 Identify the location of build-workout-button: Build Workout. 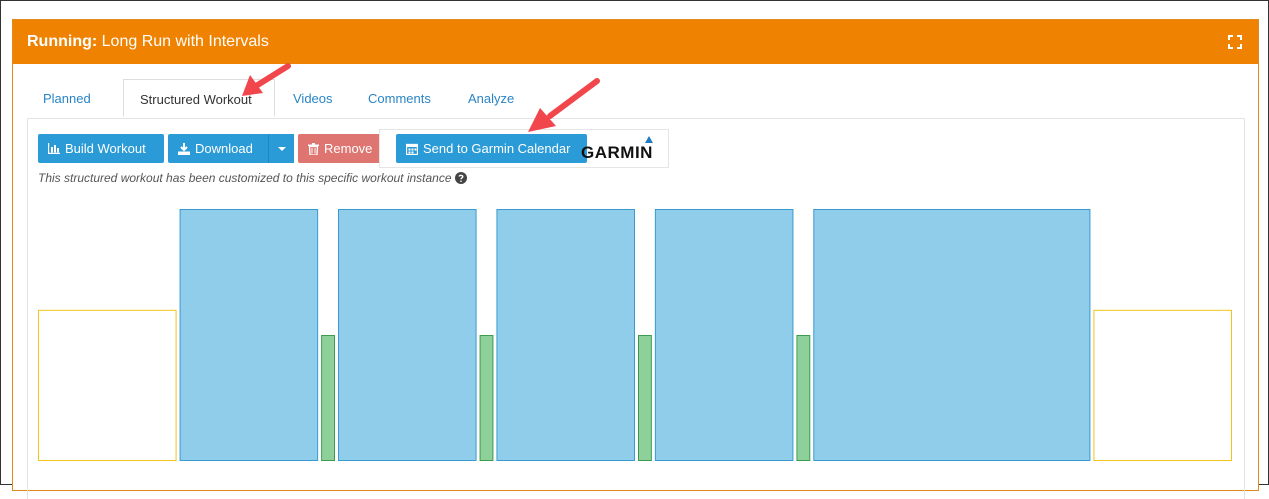
(101, 148).